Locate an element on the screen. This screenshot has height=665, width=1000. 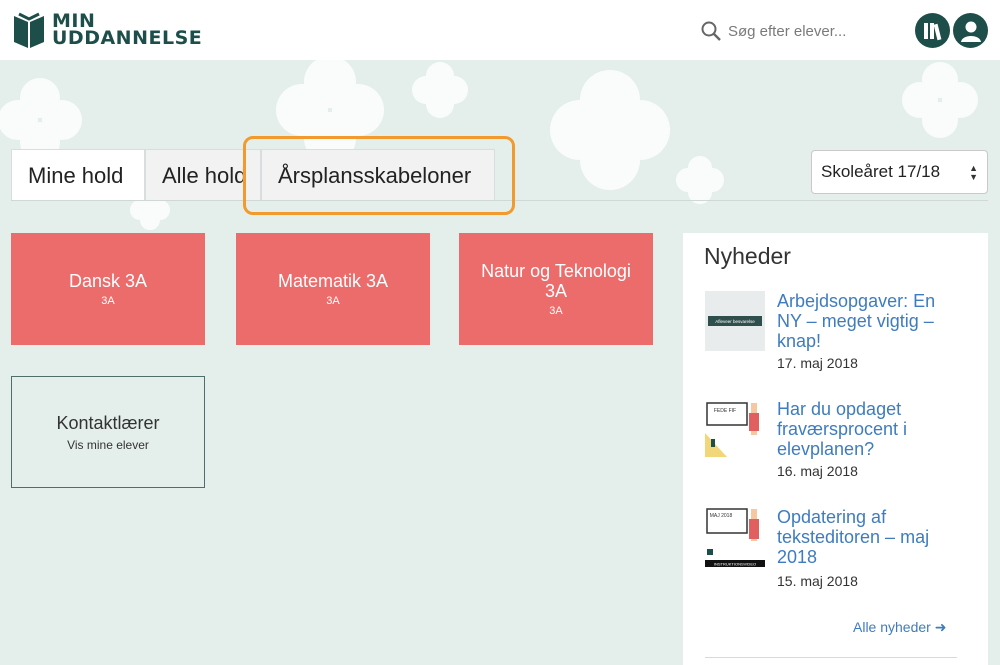
arrow-right-icon: ➜ is located at coordinates (940, 627).